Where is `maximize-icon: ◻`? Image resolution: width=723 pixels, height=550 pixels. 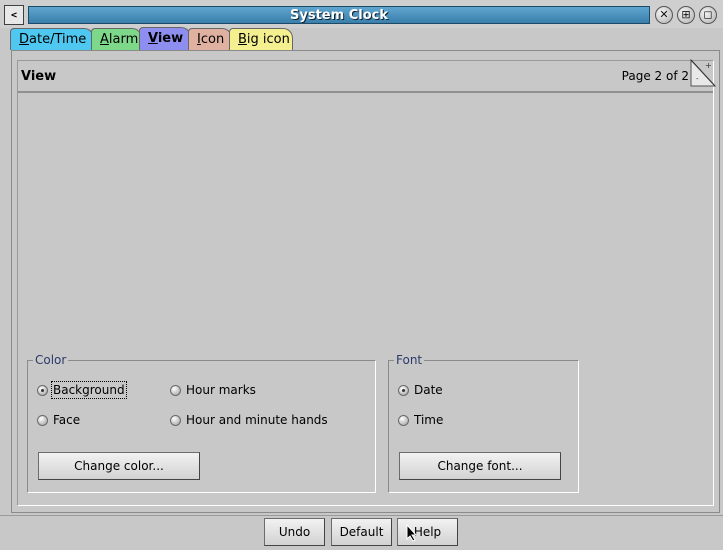
maximize-icon: ◻ is located at coordinates (708, 15).